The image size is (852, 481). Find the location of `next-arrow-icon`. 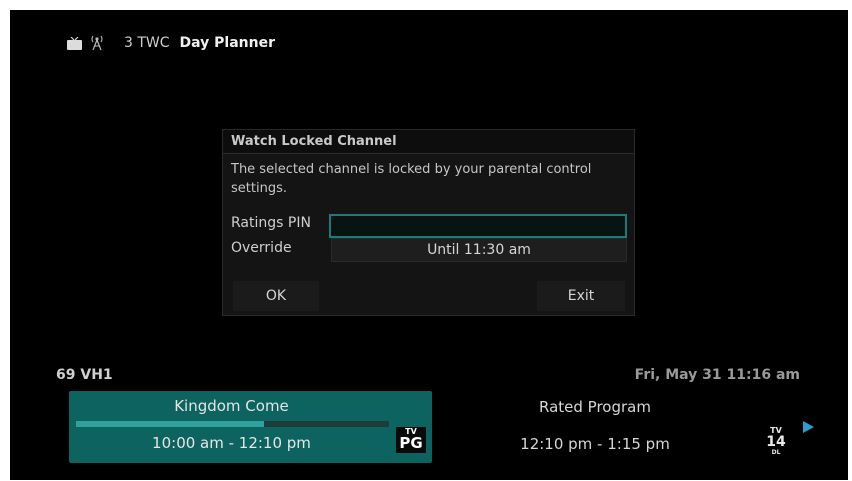

next-arrow-icon is located at coordinates (808, 427).